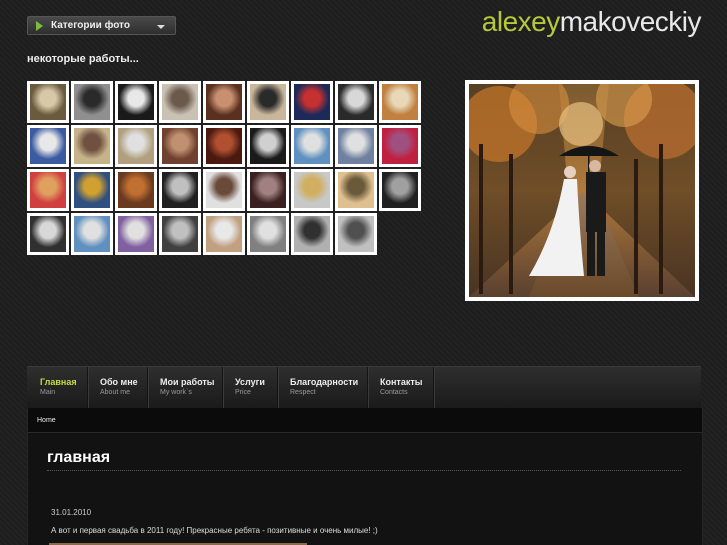 This screenshot has height=545, width=727. Describe the element at coordinates (187, 382) in the screenshot. I see `nav-item-label: Мои работы` at that location.